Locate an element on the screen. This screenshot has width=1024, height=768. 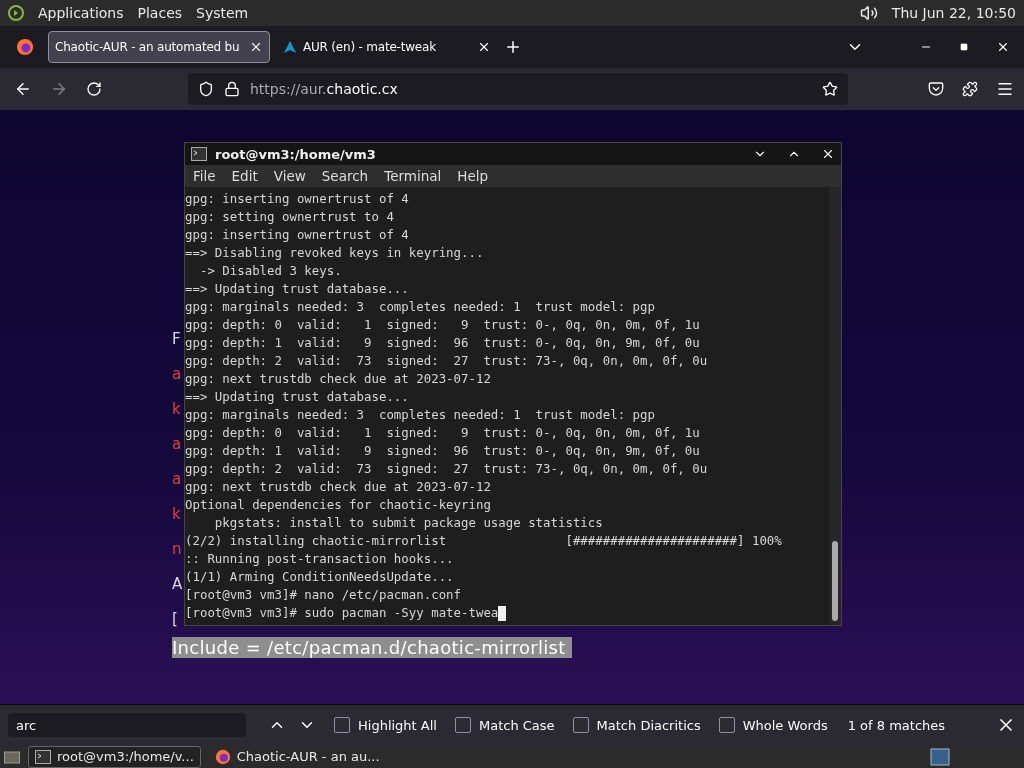
maximize-icon is located at coordinates (964, 47).